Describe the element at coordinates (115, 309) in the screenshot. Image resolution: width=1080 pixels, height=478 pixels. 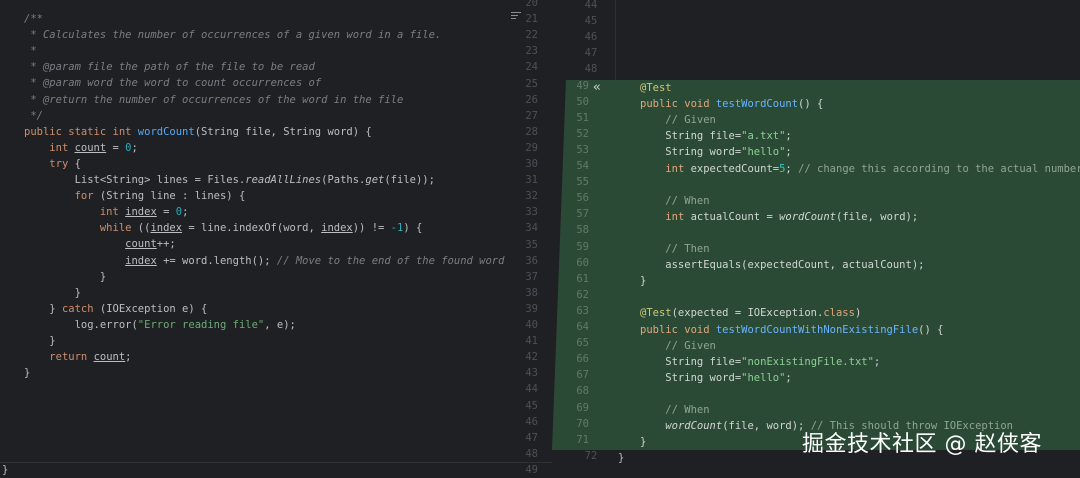
I see `left-code-line: } catch (IOException e) {` at that location.